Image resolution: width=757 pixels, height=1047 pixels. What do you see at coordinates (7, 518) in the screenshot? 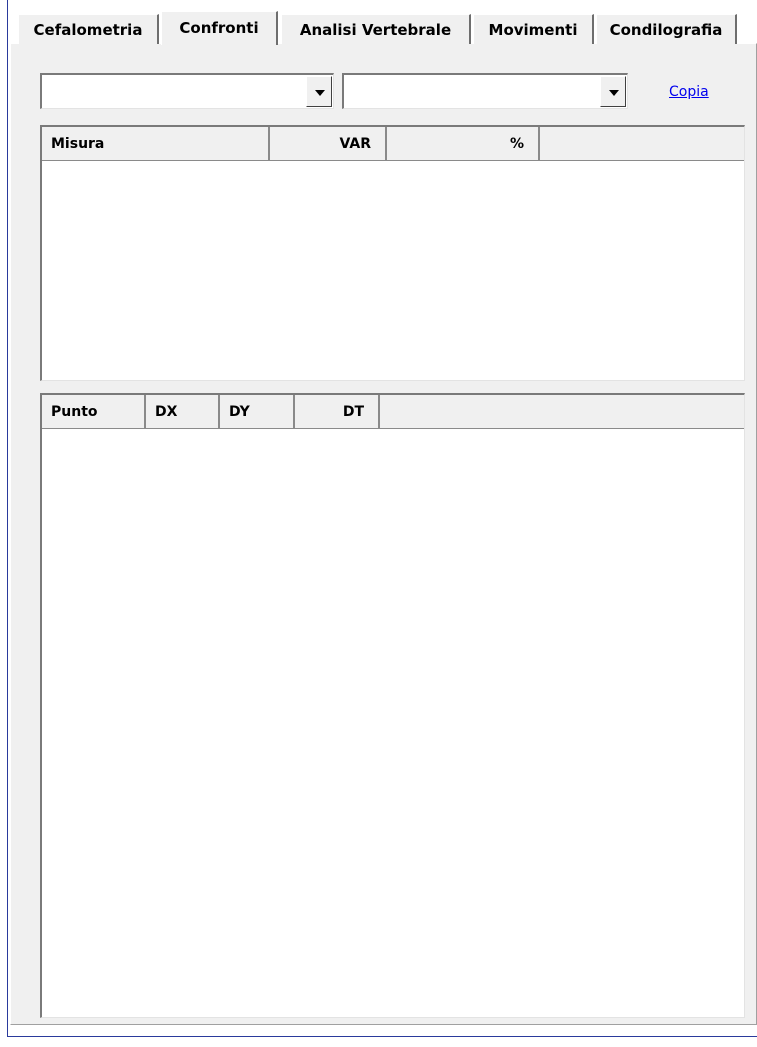
I see `frame-border-left` at bounding box center [7, 518].